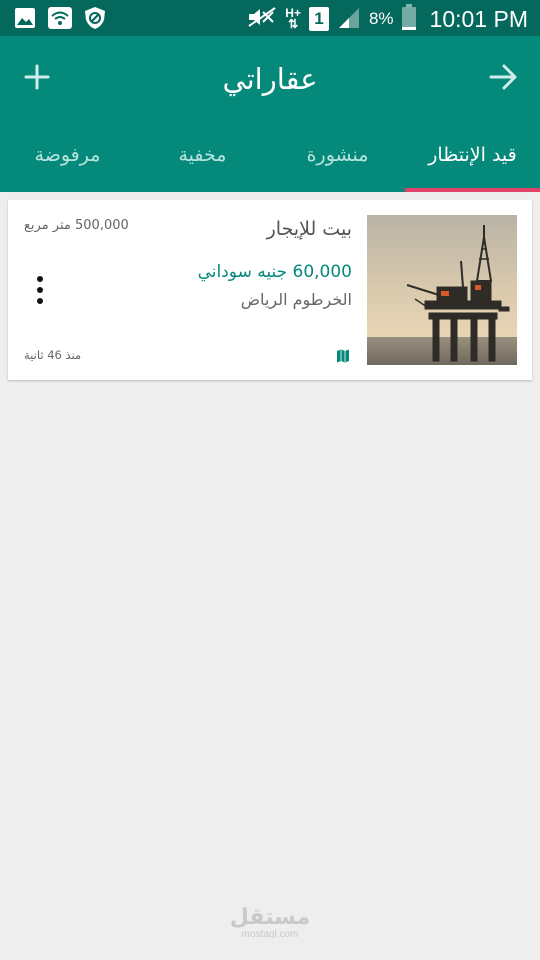  What do you see at coordinates (442, 290) in the screenshot?
I see `listing-image` at bounding box center [442, 290].